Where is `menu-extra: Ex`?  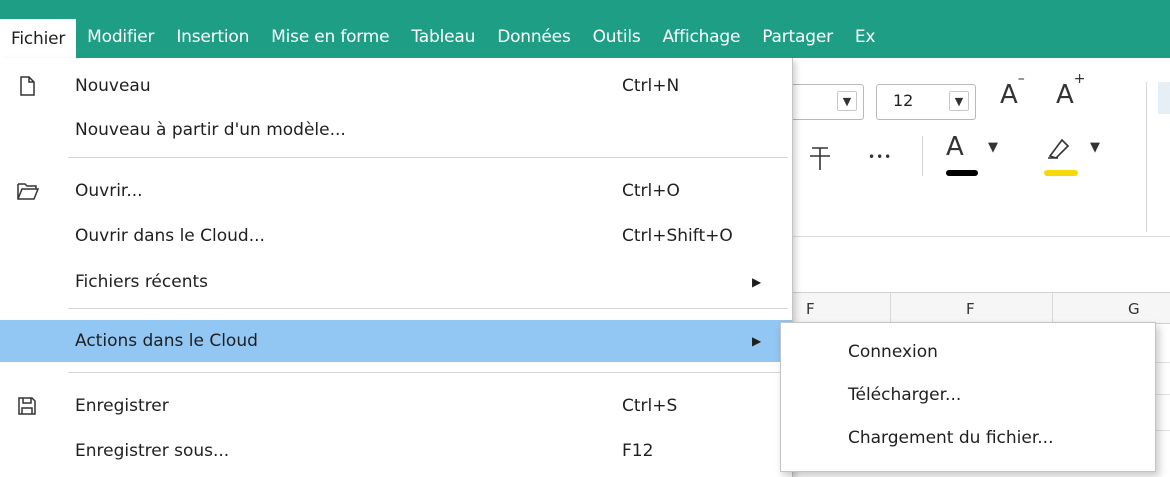 menu-extra: Ex is located at coordinates (865, 29).